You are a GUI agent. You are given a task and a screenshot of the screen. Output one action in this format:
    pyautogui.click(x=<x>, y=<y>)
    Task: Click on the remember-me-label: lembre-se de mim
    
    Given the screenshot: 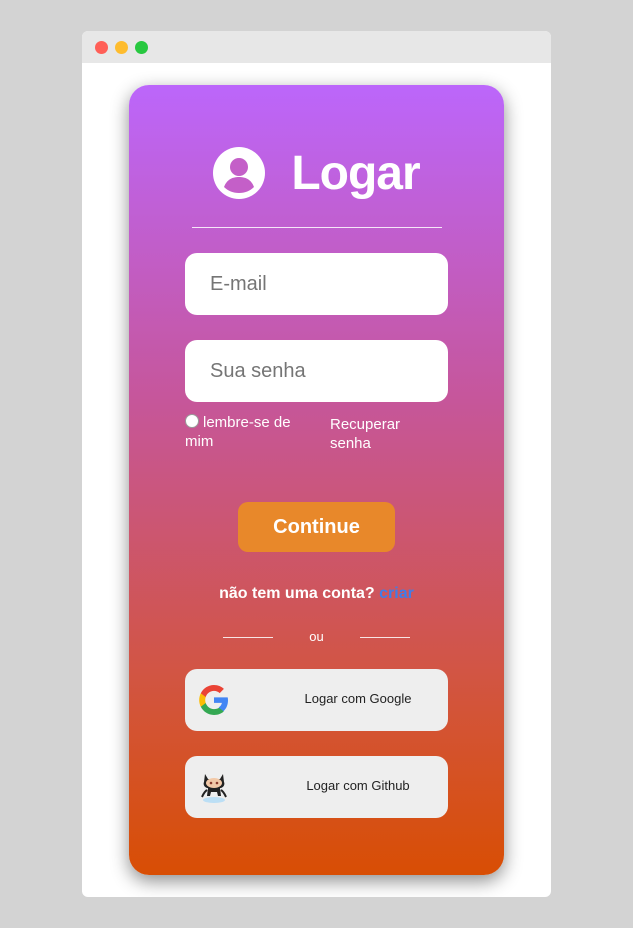 What is the action you would take?
    pyautogui.click(x=238, y=432)
    